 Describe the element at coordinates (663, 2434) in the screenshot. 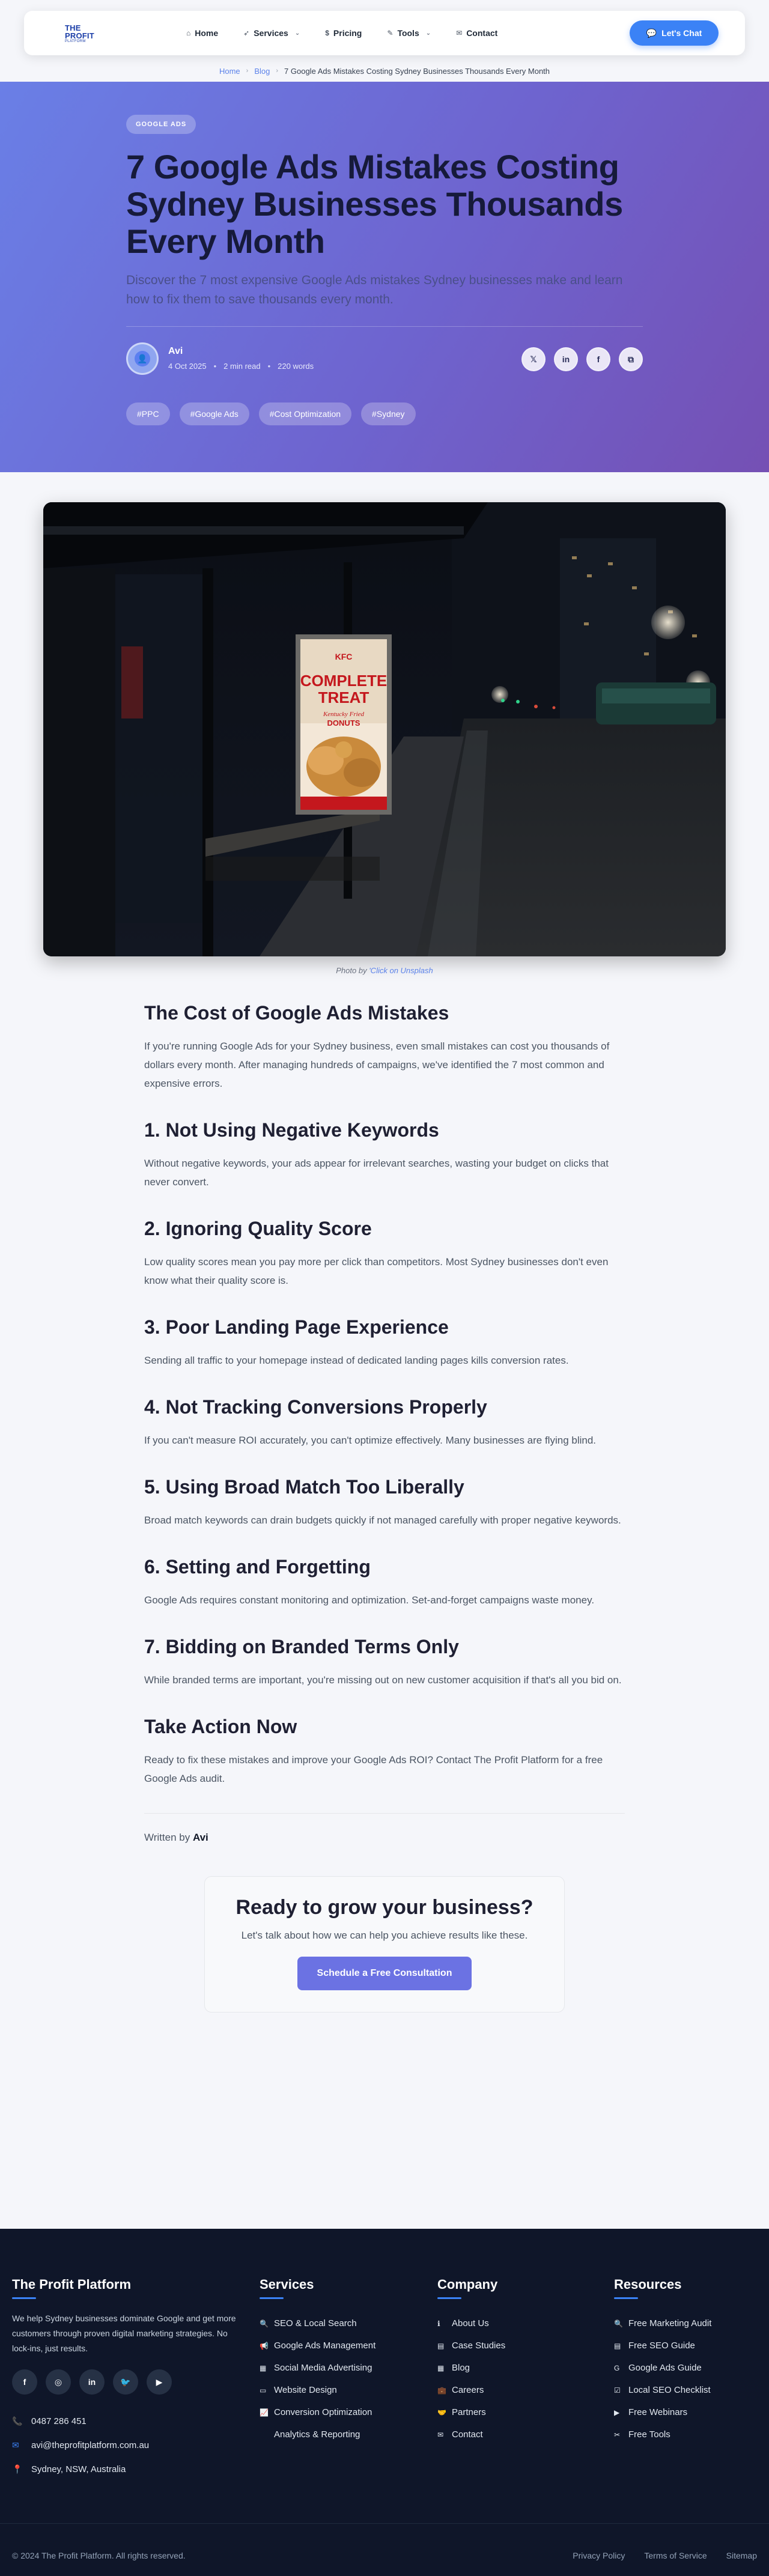

I see `footer-link-tools: ✂ Free Tools` at that location.